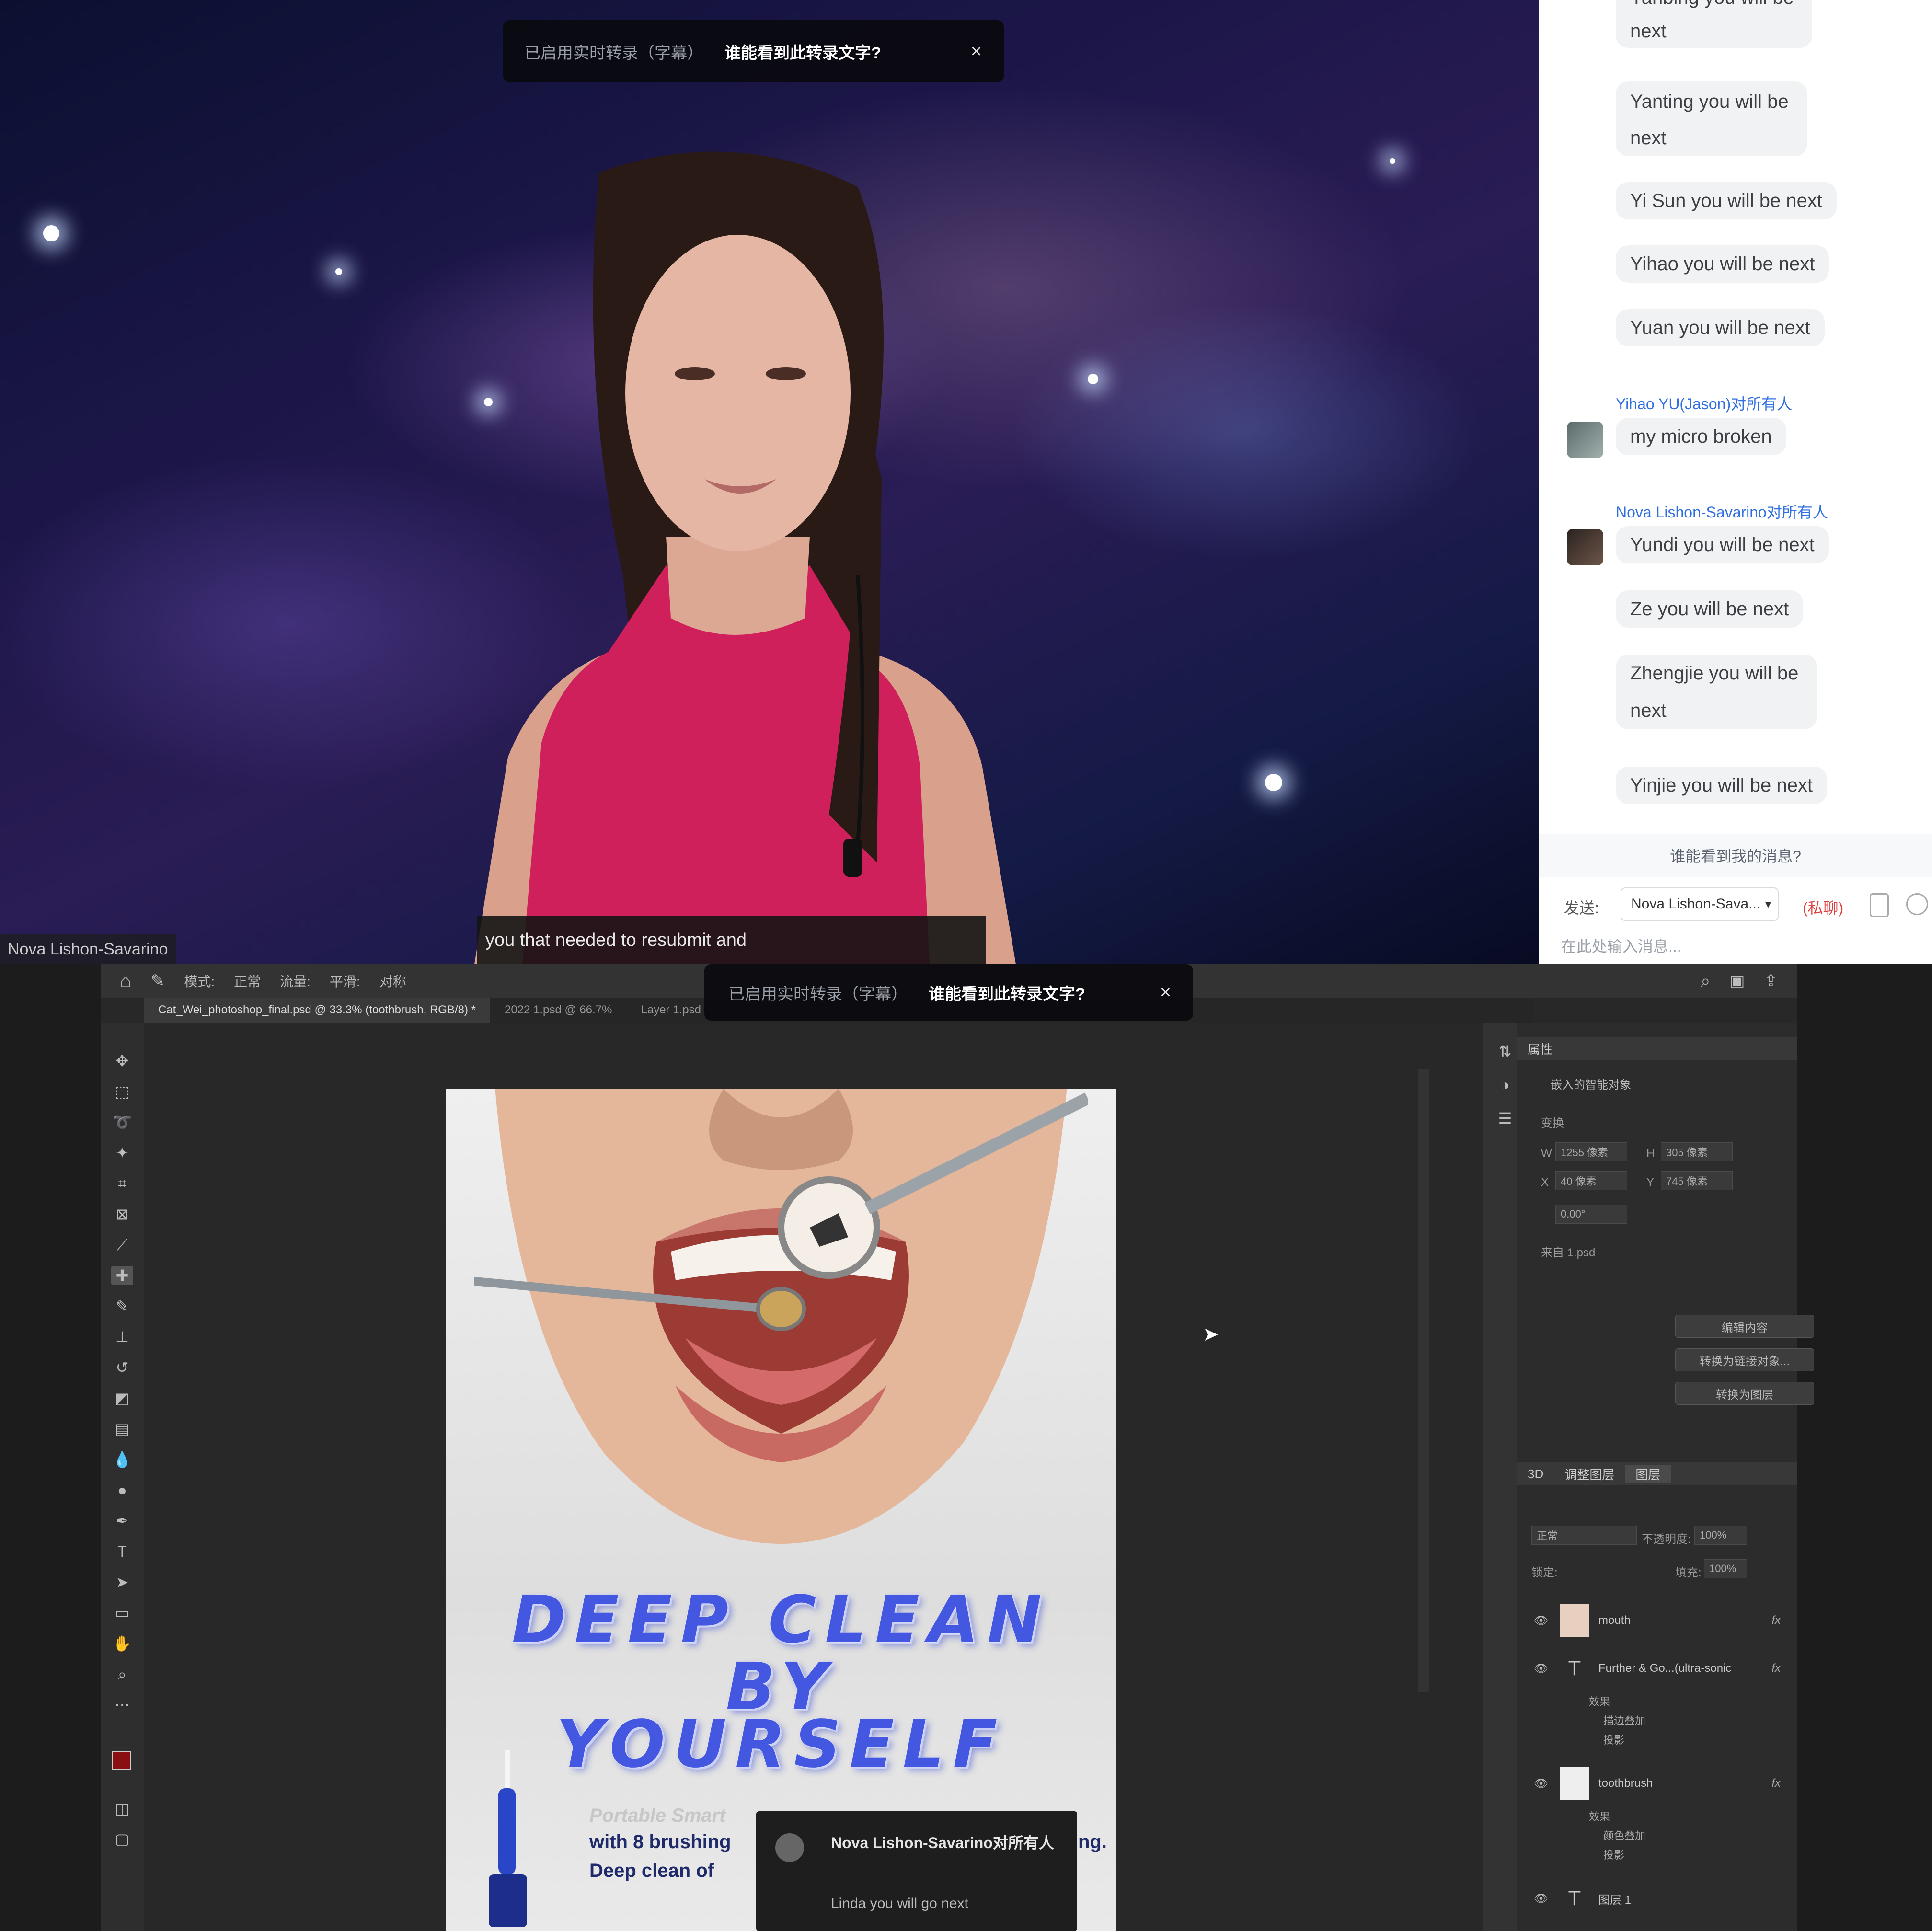 Image resolution: width=1932 pixels, height=1931 pixels. Describe the element at coordinates (247, 980) in the screenshot. I see `option-mode-value: 正常` at that location.